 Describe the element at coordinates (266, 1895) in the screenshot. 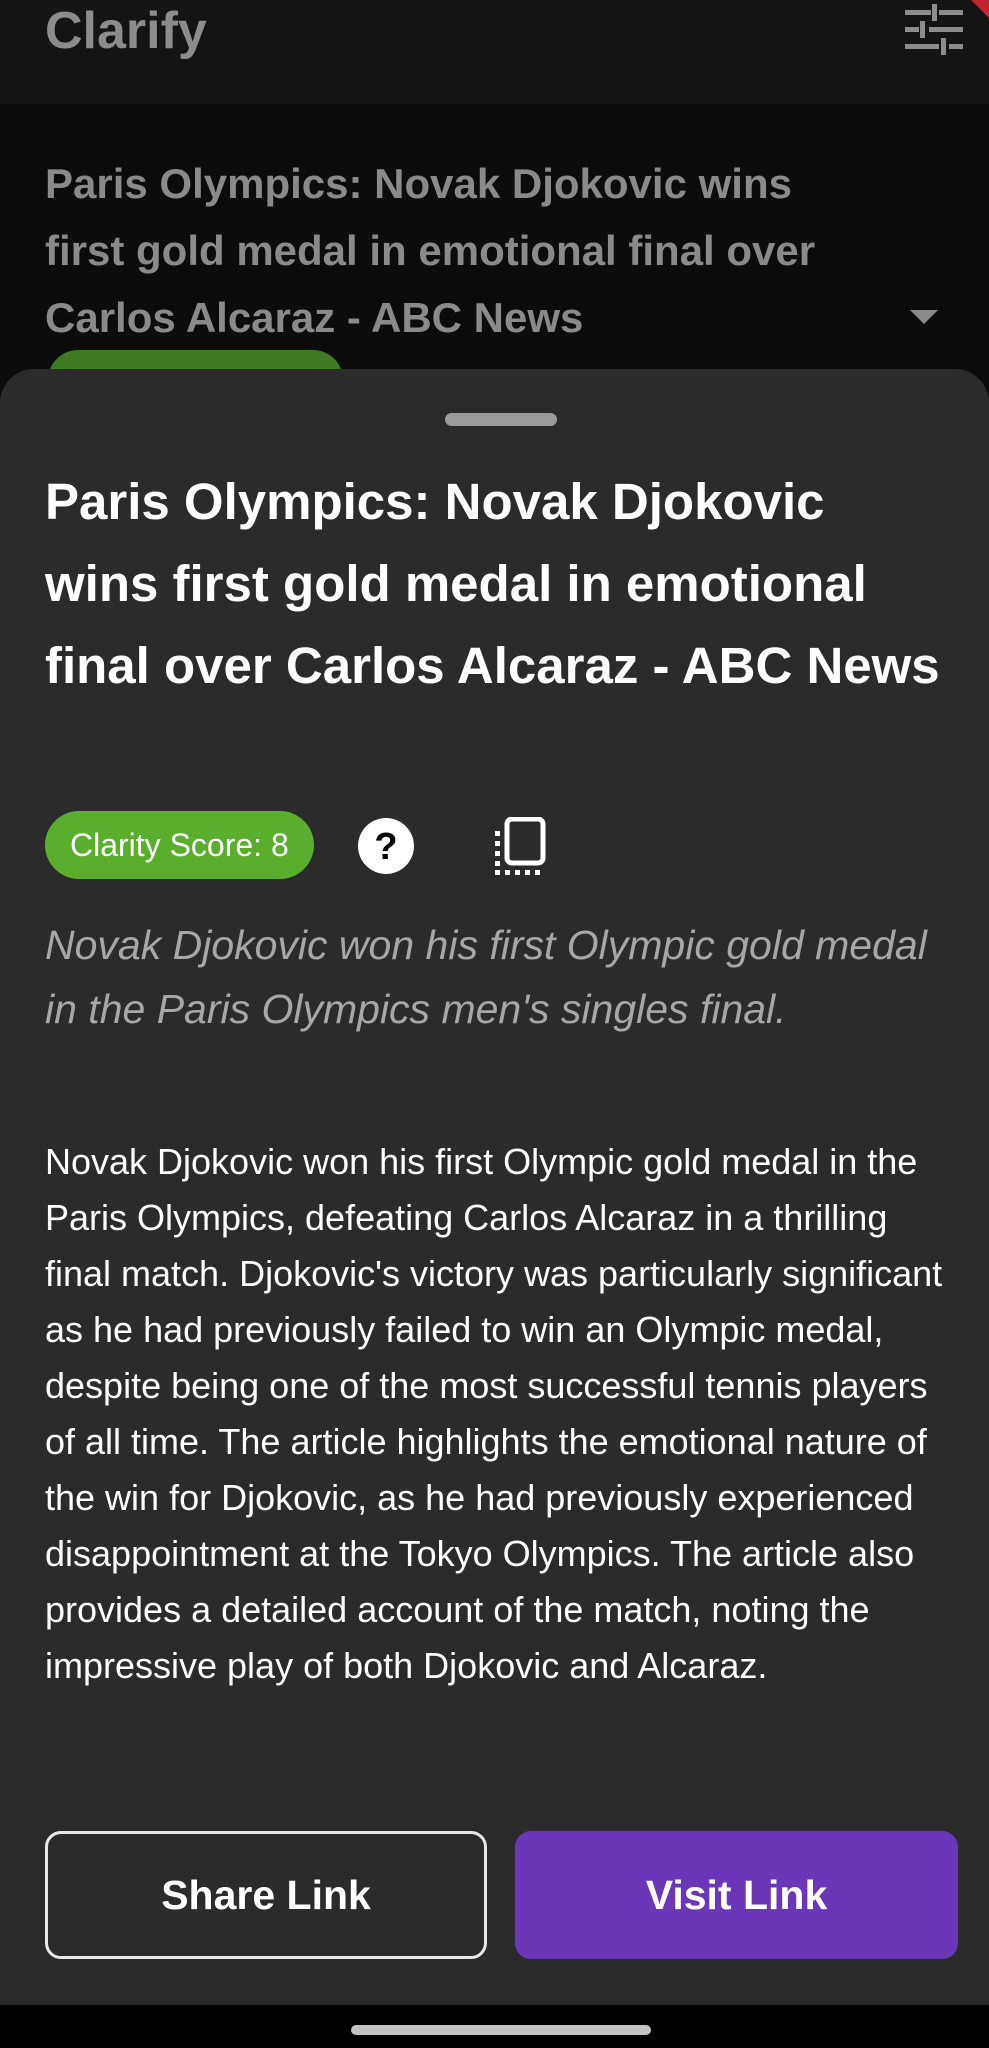

I see `share-link-button: Share Link` at that location.